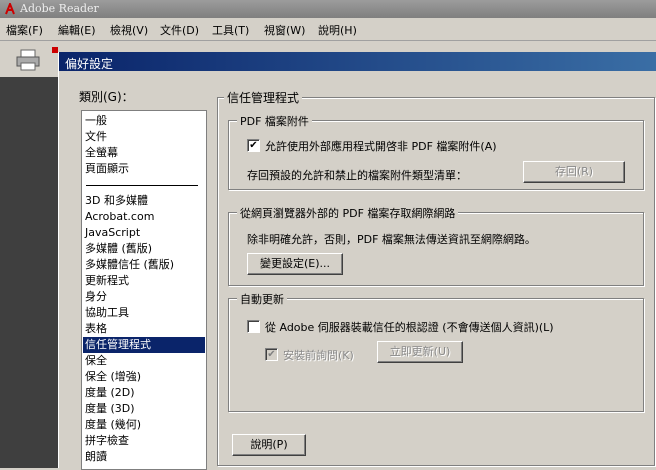 The image size is (656, 470). What do you see at coordinates (253, 326) in the screenshot?
I see `load-root-certs-checkbox` at bounding box center [253, 326].